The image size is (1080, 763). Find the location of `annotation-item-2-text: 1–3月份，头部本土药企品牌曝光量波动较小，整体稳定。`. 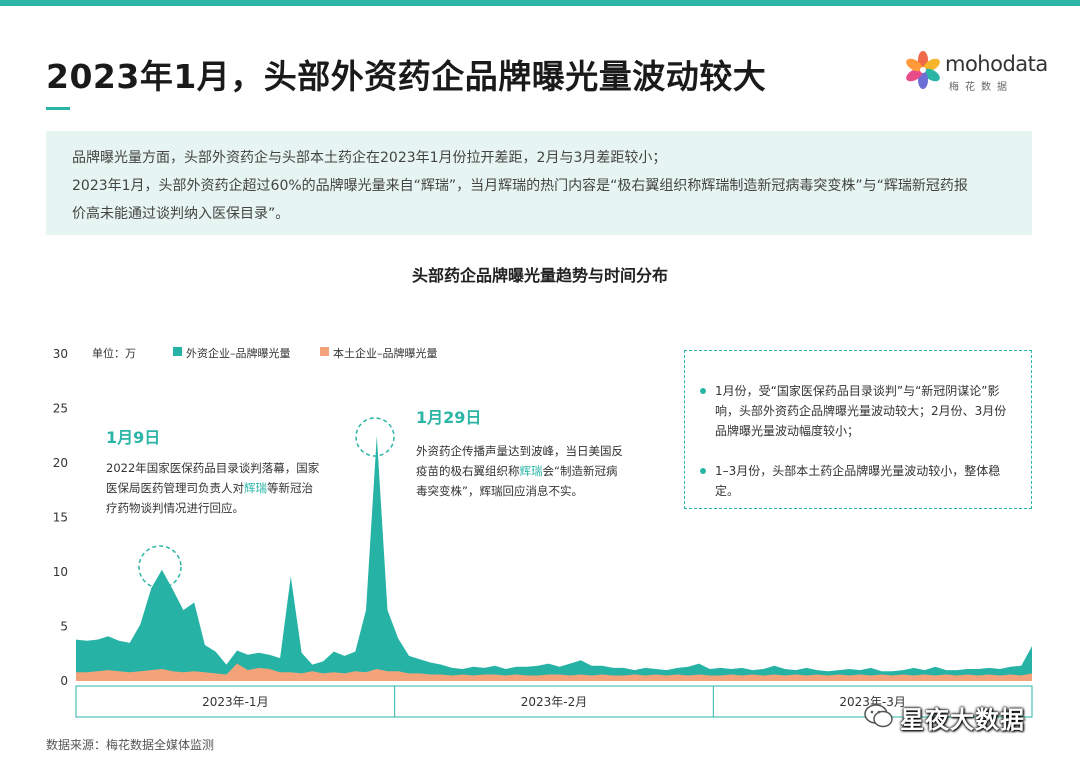

annotation-item-2-text: 1–3月份，头部本土药企品牌曝光量波动较小，整体稳定。 is located at coordinates (858, 481).